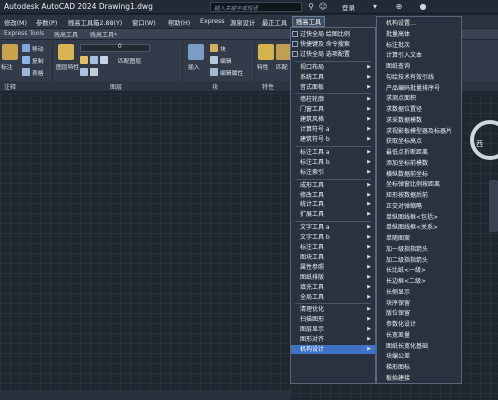  Describe the element at coordinates (94, 72) in the screenshot. I see `layer-off-icon` at that location.